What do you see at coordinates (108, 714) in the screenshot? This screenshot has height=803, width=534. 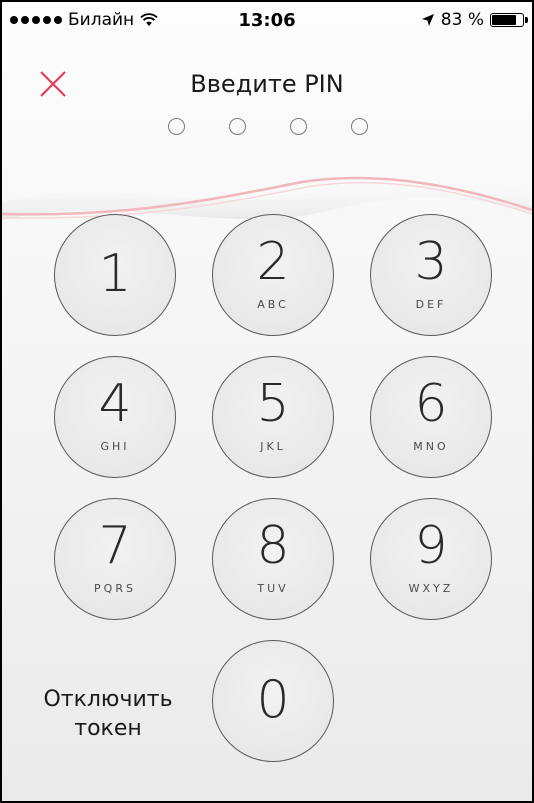 I see `disable-token-button: Отключить токен` at bounding box center [108, 714].